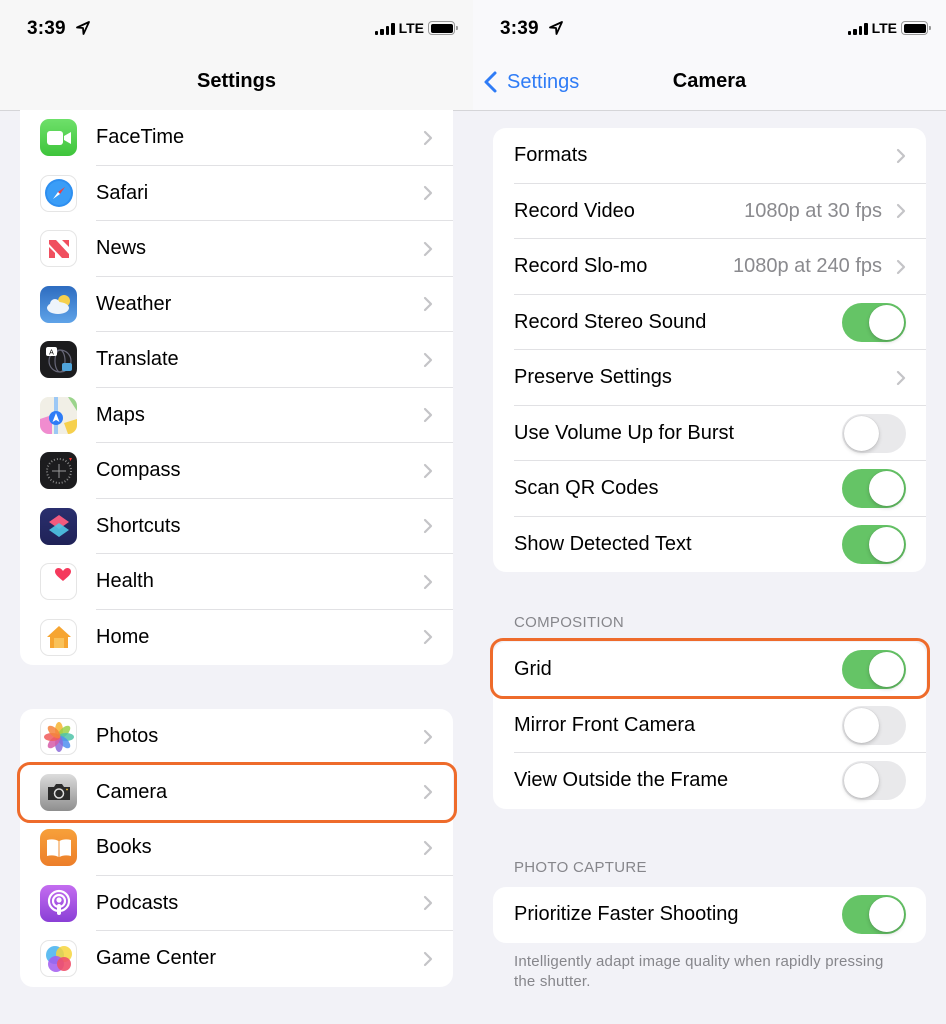 Image resolution: width=946 pixels, height=1024 pixels. I want to click on settings-item-health: Health, so click(236, 582).